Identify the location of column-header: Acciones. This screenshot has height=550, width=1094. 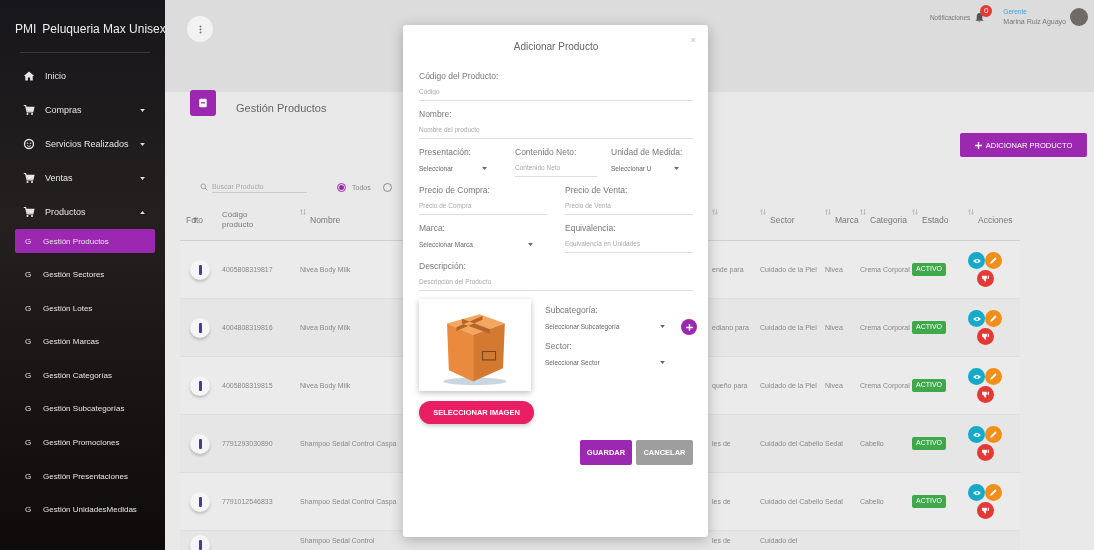
(995, 220).